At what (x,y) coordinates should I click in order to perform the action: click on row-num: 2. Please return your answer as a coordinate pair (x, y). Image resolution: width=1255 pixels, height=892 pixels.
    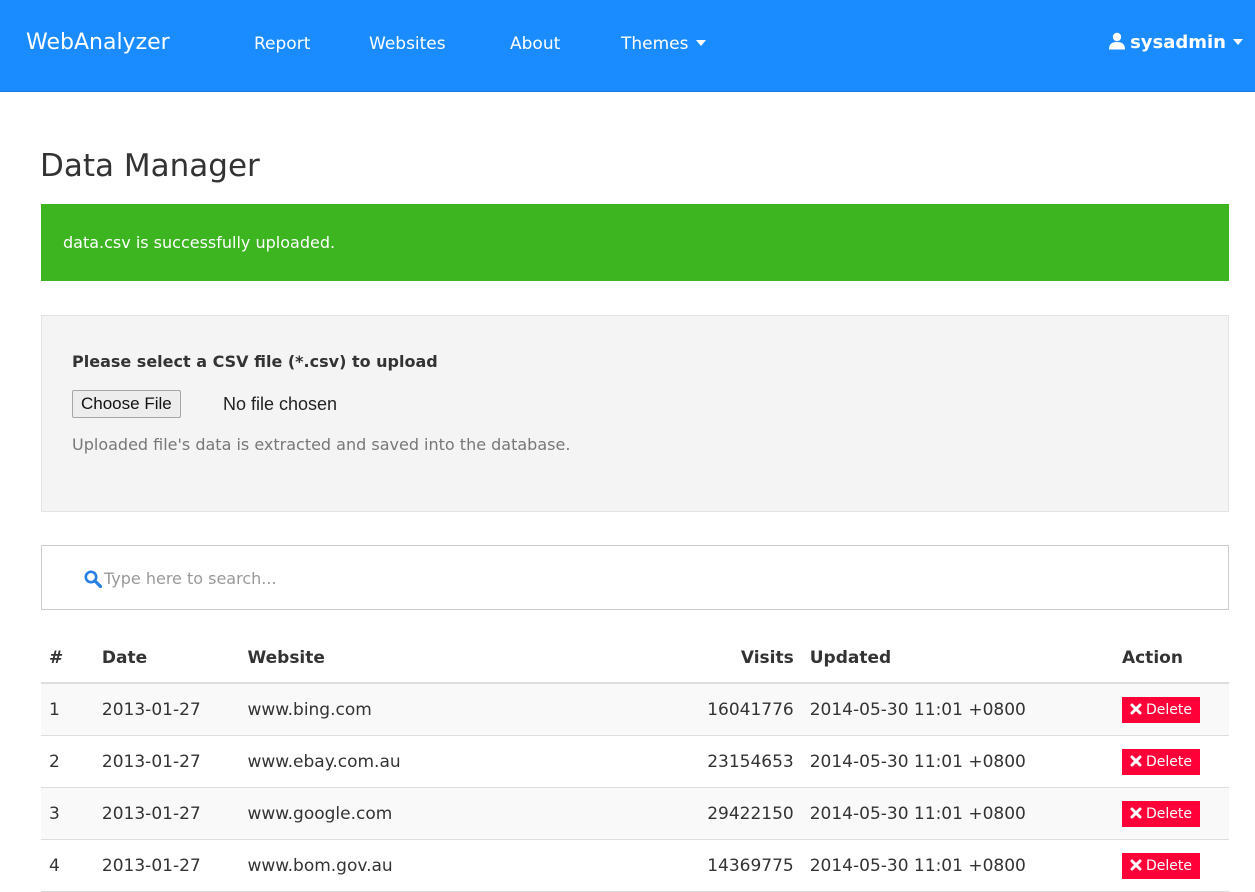
    Looking at the image, I should click on (67, 761).